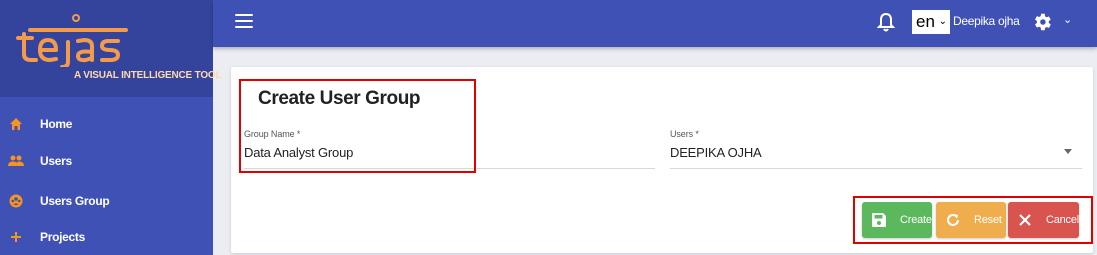  What do you see at coordinates (16, 161) in the screenshot?
I see `users-icon` at bounding box center [16, 161].